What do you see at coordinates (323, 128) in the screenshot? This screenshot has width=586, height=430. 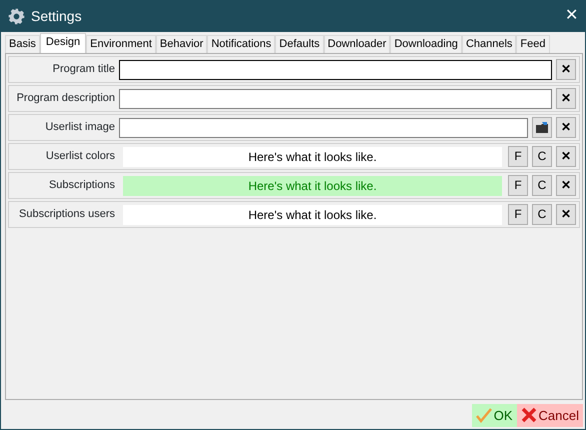 I see `image-path-field` at bounding box center [323, 128].